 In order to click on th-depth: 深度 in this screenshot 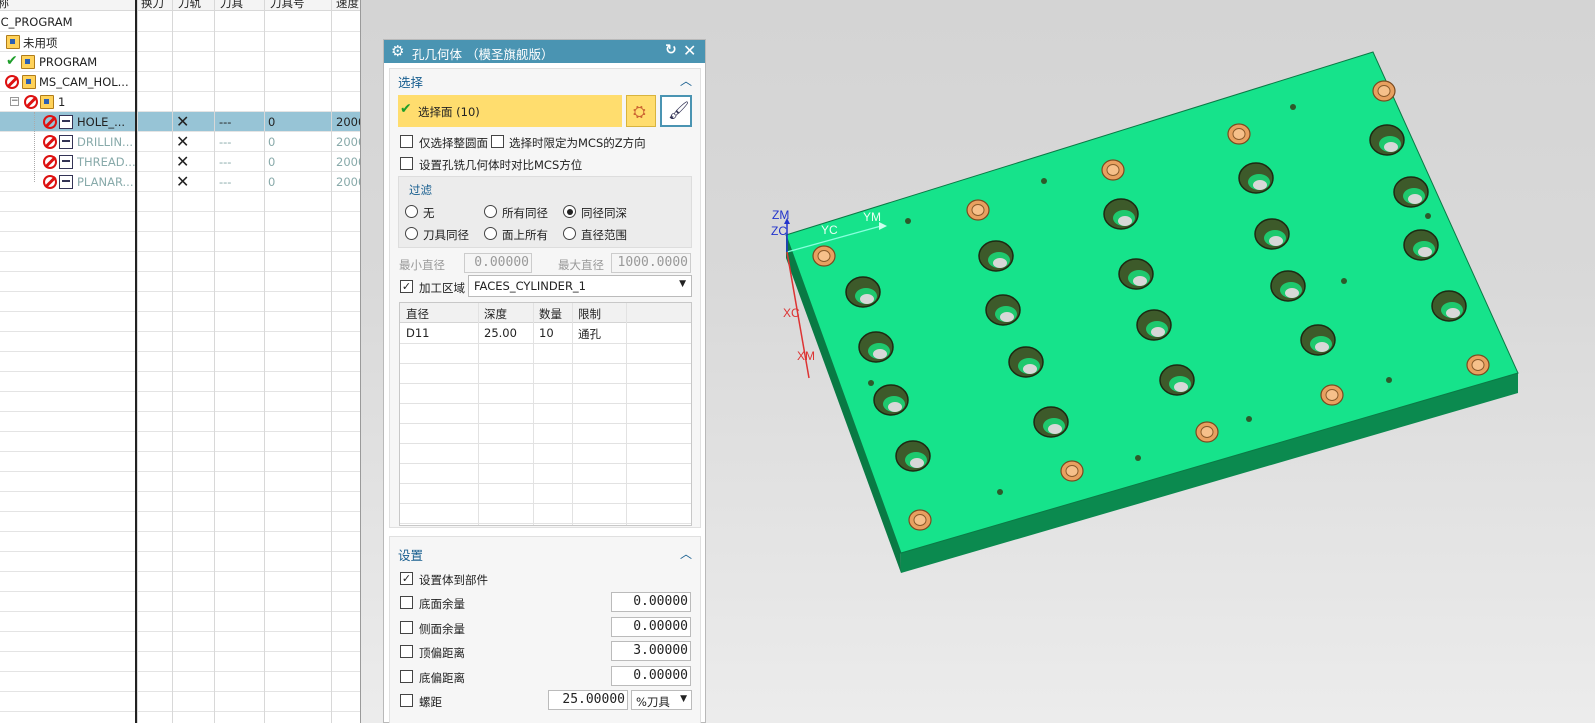, I will do `click(495, 314)`.